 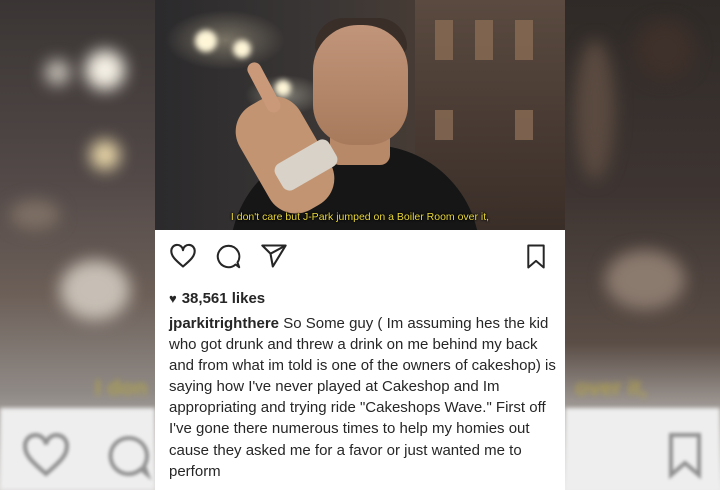 I want to click on bookmark-icon, so click(x=536, y=256).